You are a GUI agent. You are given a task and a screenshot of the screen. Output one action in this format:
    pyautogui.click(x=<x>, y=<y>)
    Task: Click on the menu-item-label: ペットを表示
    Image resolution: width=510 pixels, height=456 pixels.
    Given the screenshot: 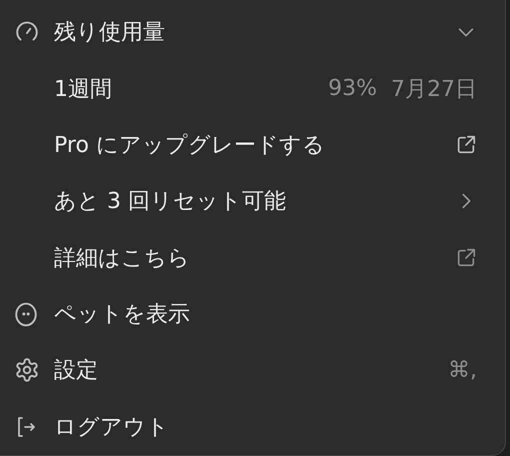 What is the action you would take?
    pyautogui.click(x=122, y=315)
    